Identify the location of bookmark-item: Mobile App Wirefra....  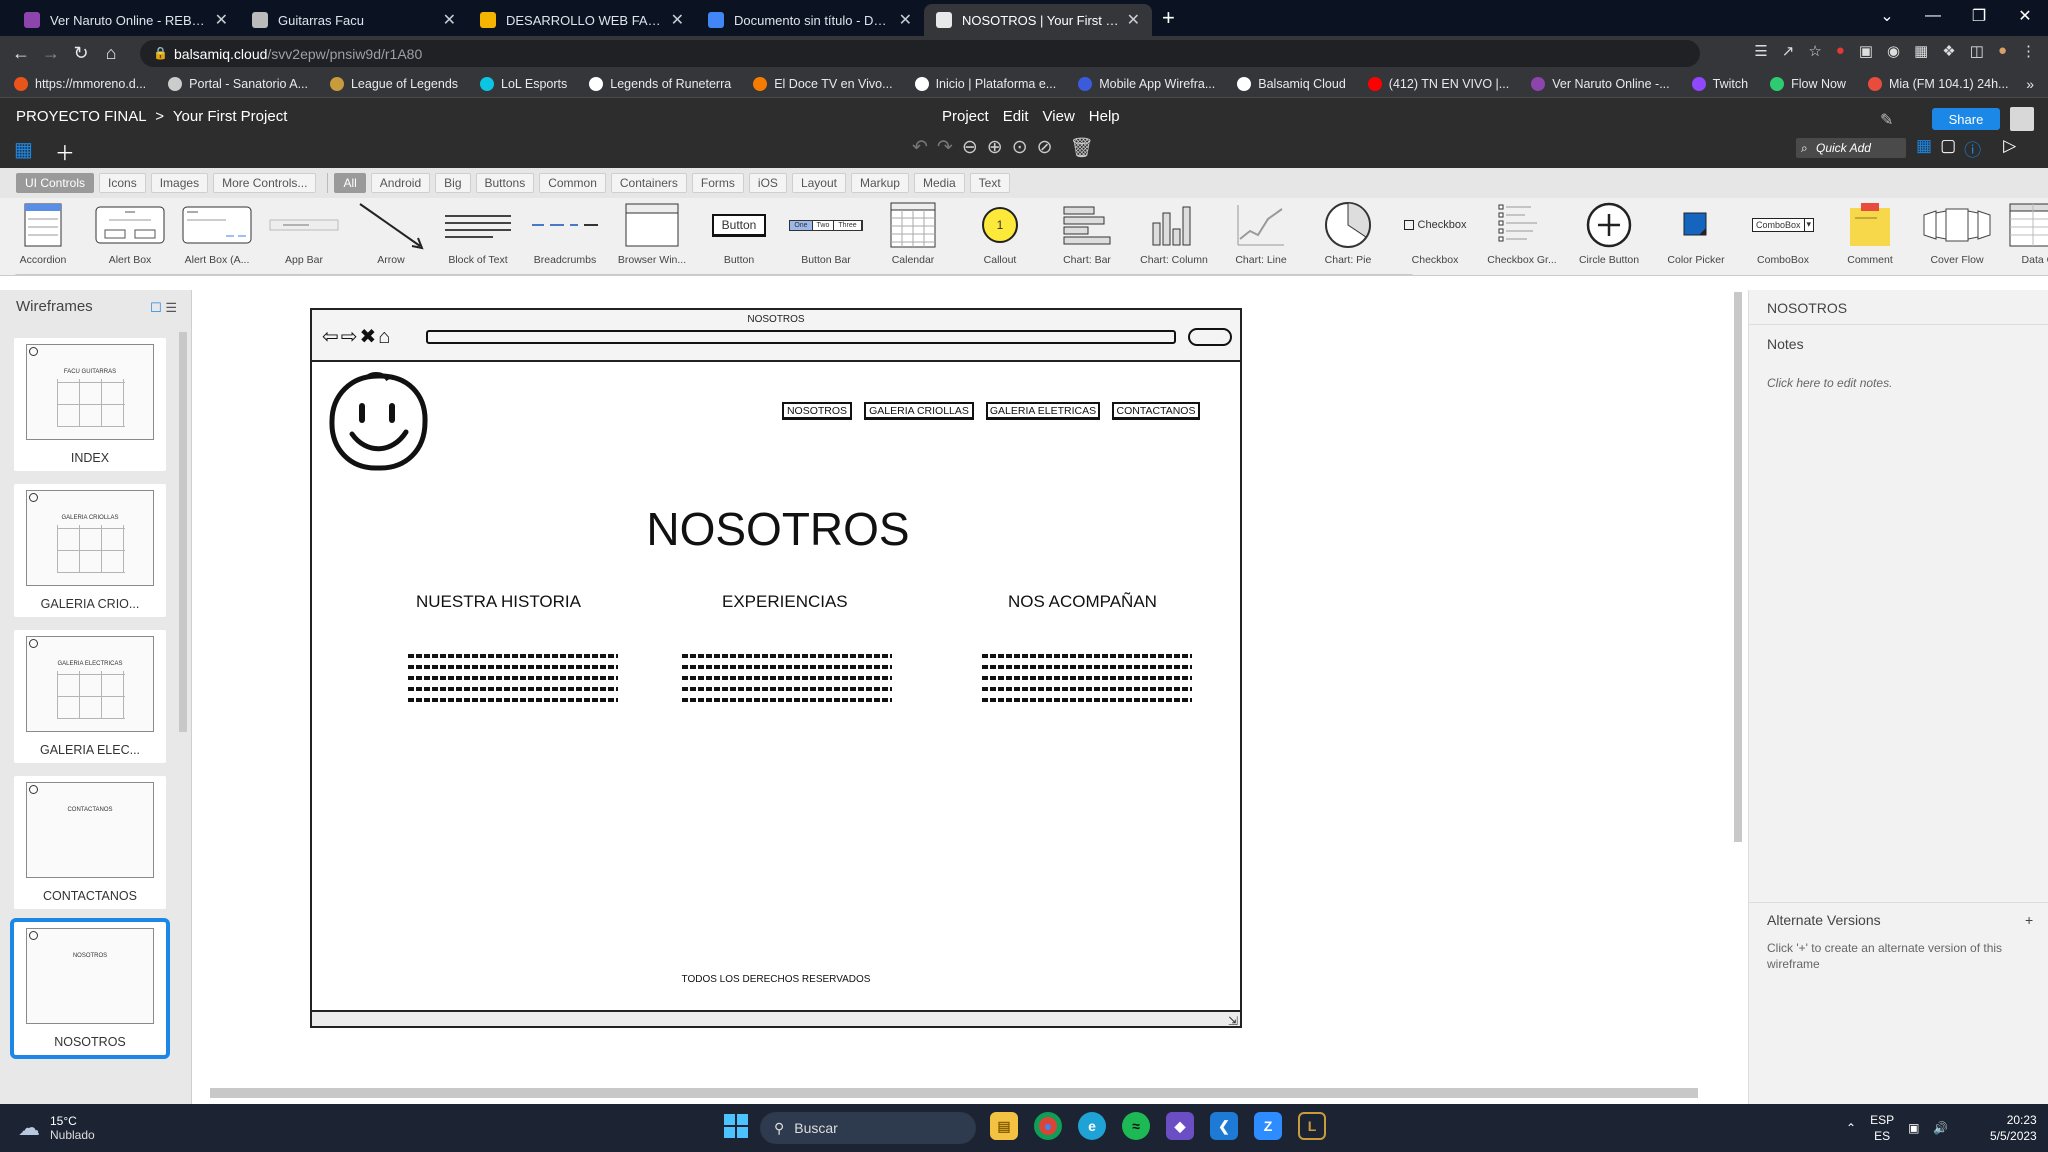
(1146, 83).